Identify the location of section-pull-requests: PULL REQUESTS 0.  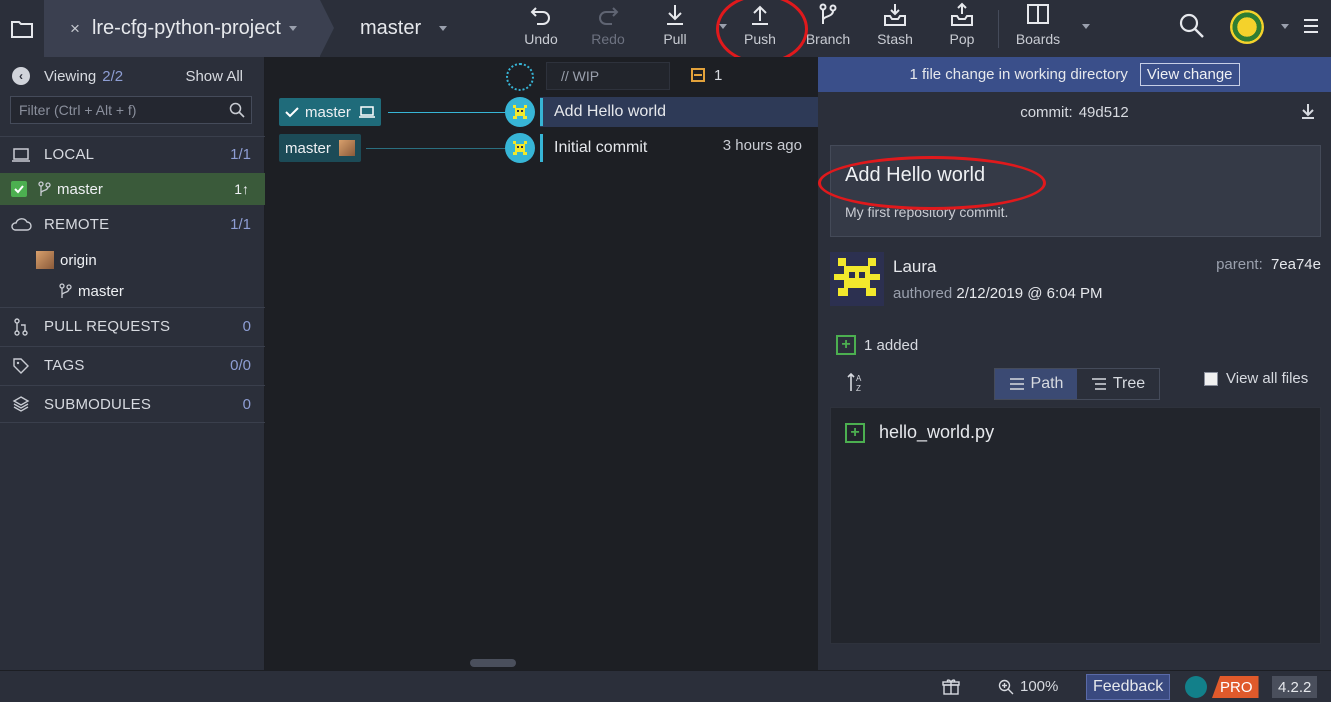
(132, 326).